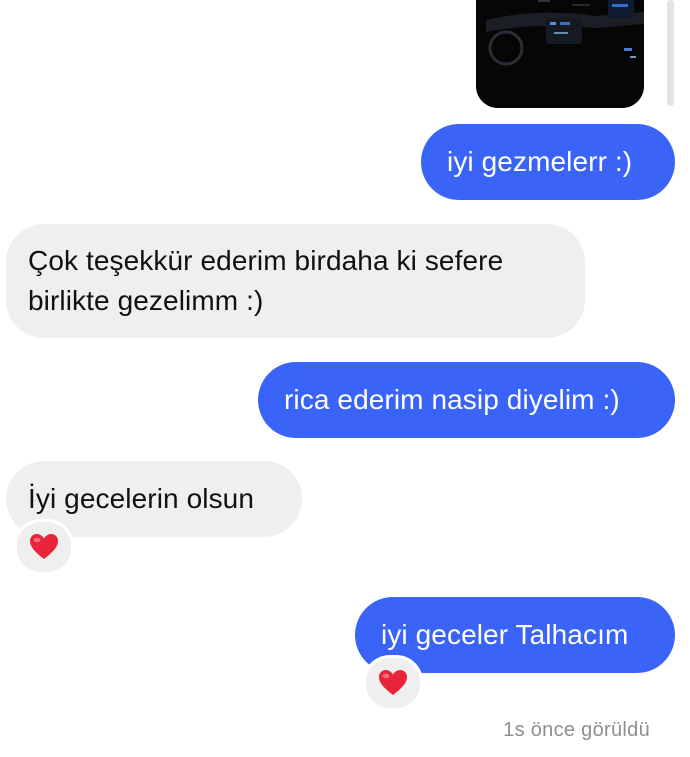 Image resolution: width=690 pixels, height=757 pixels. I want to click on message-bubble-outgoing: iyi gezmelerr :), so click(548, 162).